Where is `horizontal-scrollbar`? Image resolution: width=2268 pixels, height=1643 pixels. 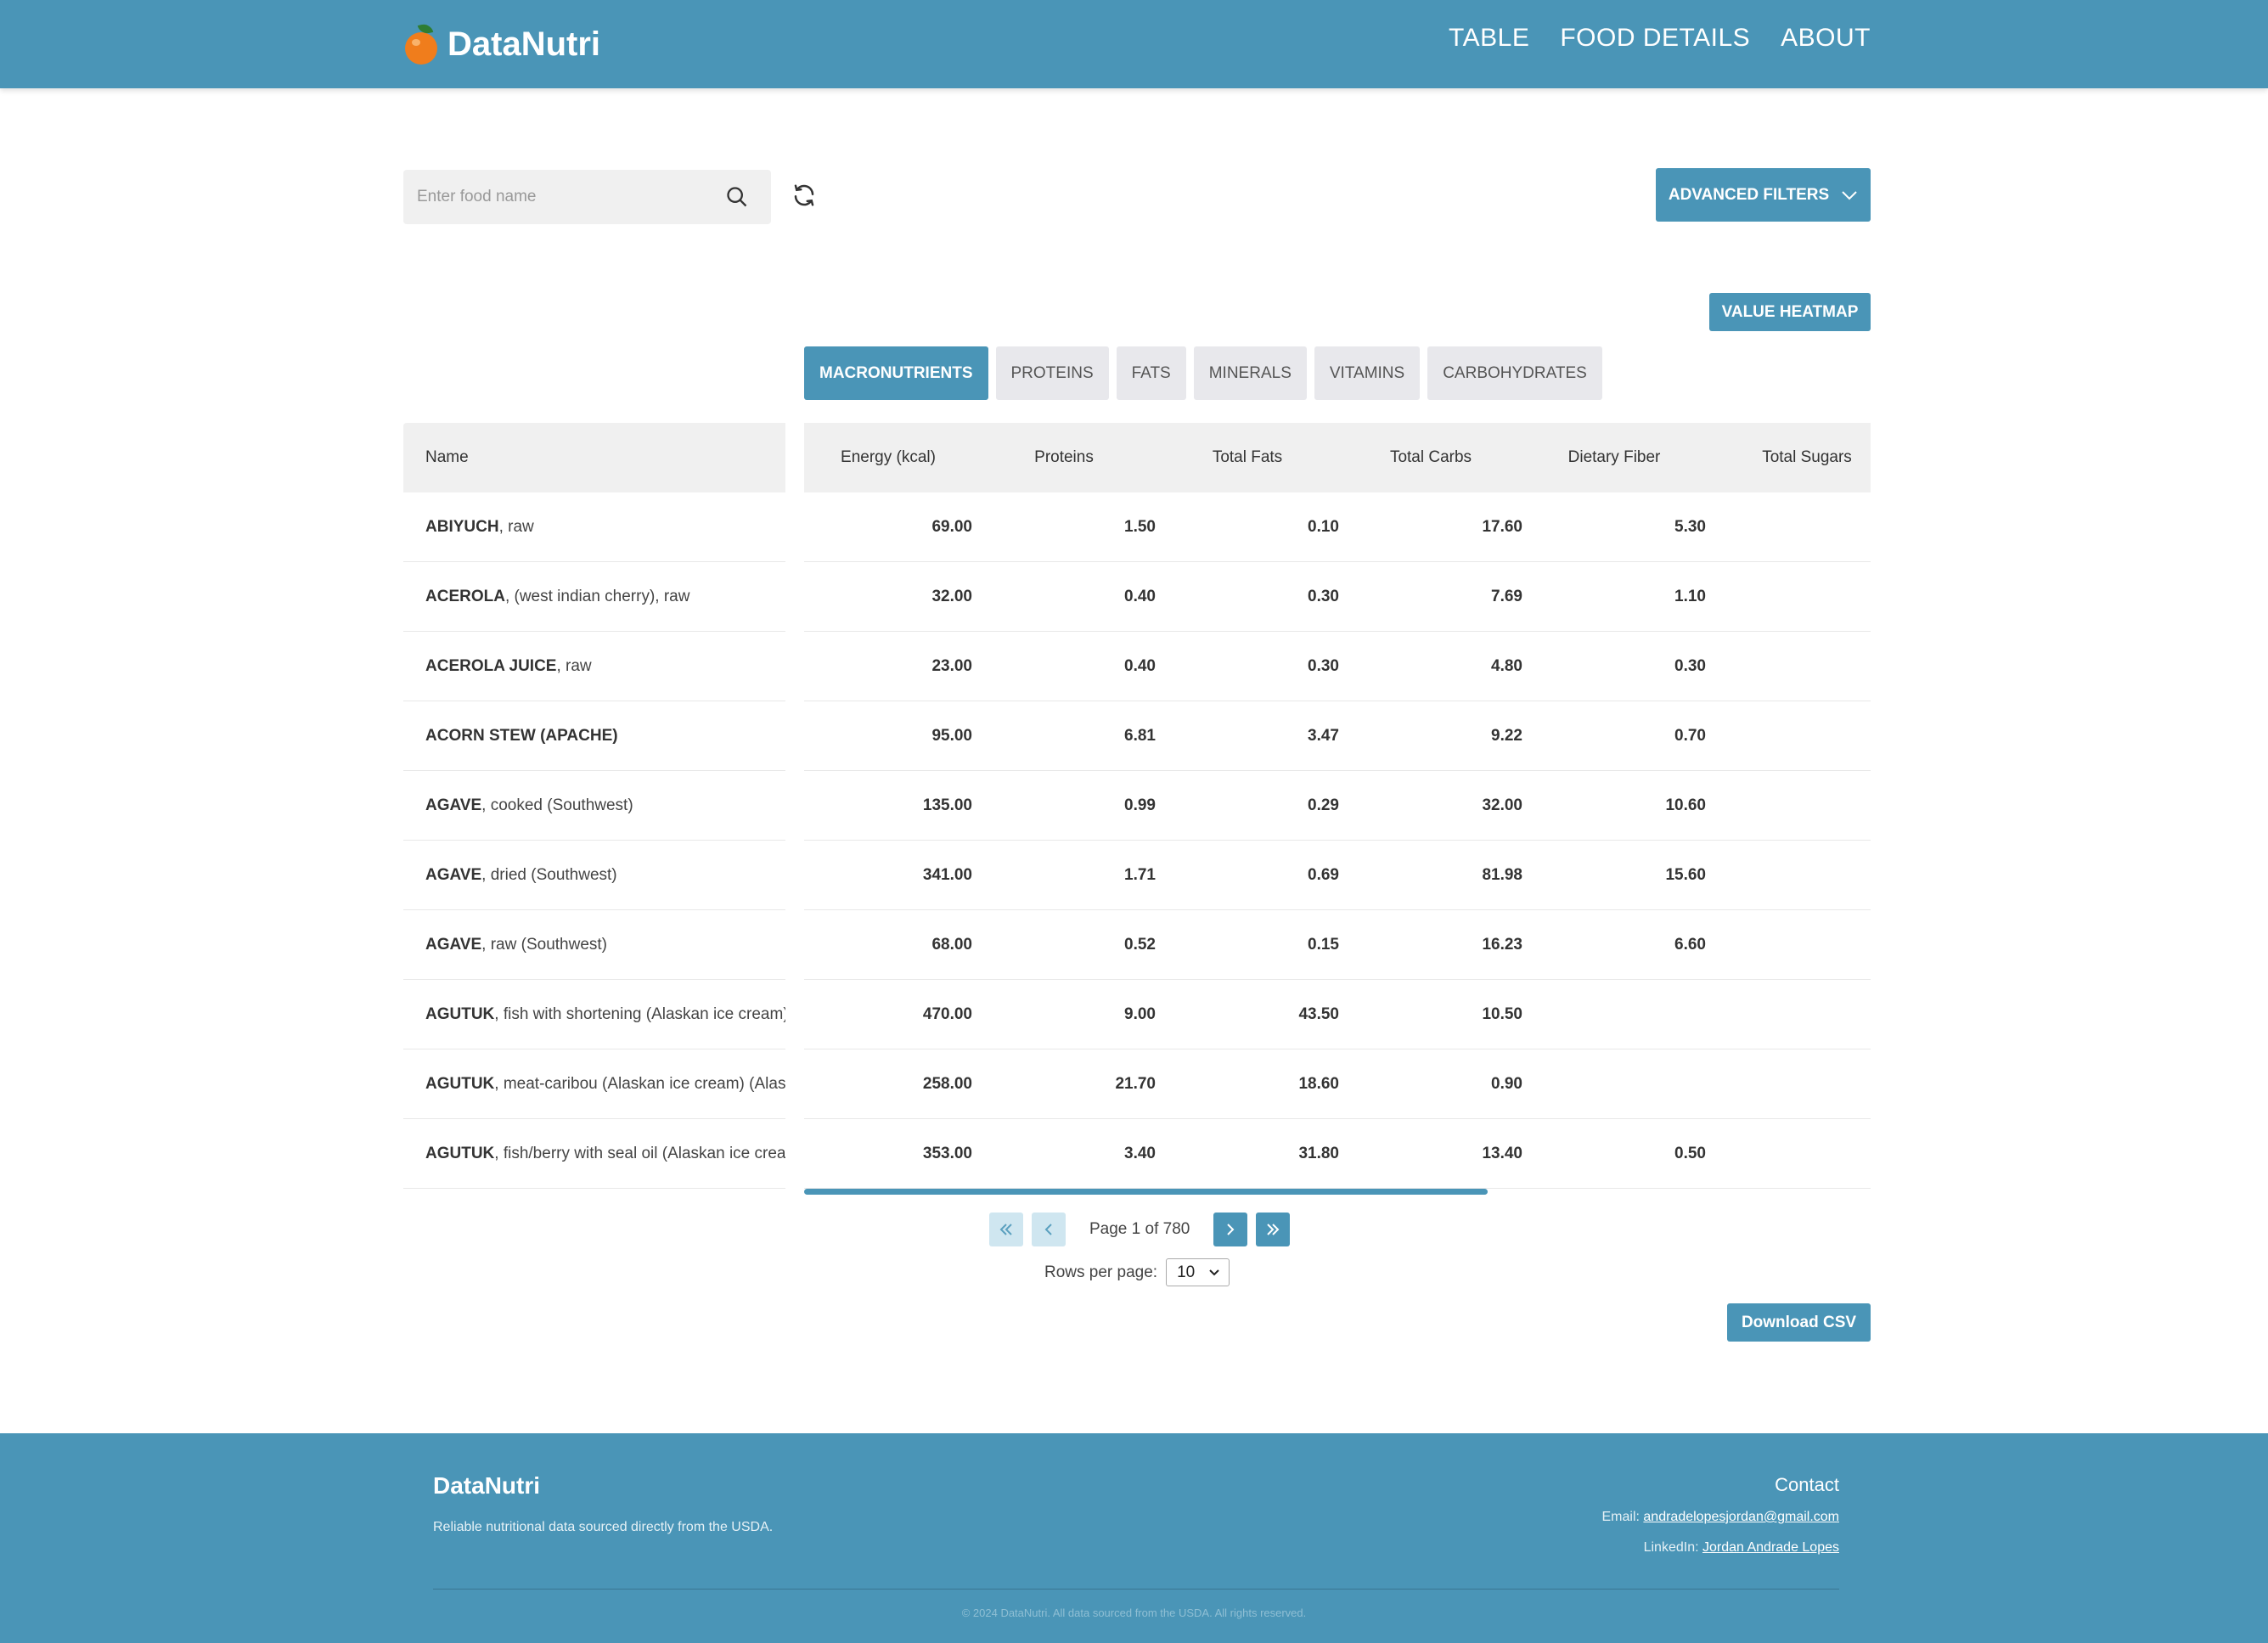
horizontal-scrollbar is located at coordinates (1146, 1192).